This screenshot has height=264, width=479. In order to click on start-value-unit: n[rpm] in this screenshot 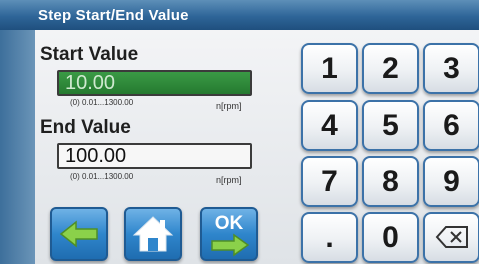, I will do `click(229, 106)`.